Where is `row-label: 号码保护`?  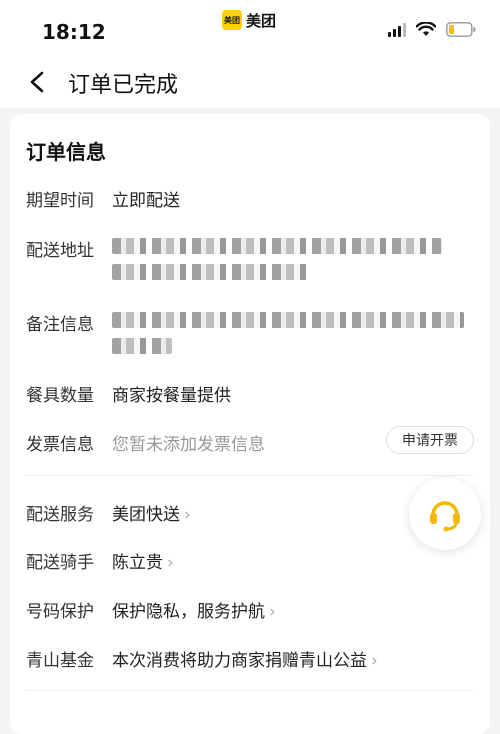 row-label: 号码保护 is located at coordinates (60, 612).